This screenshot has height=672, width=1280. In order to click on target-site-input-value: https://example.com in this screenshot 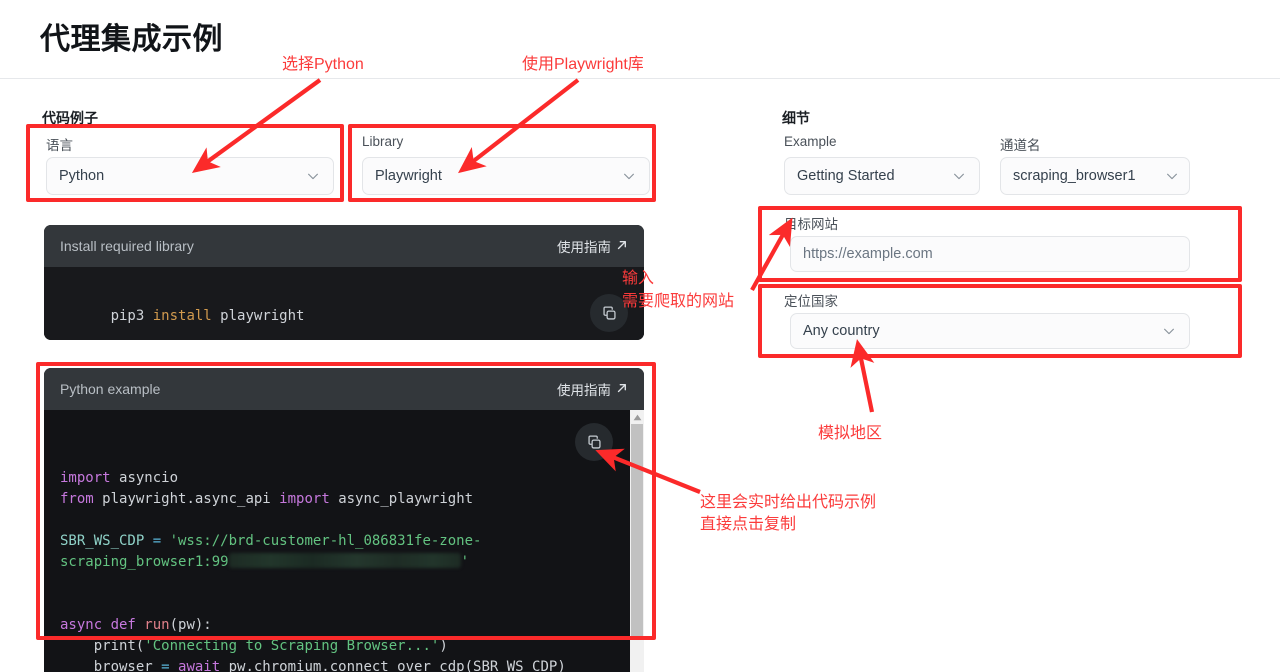, I will do `click(868, 254)`.